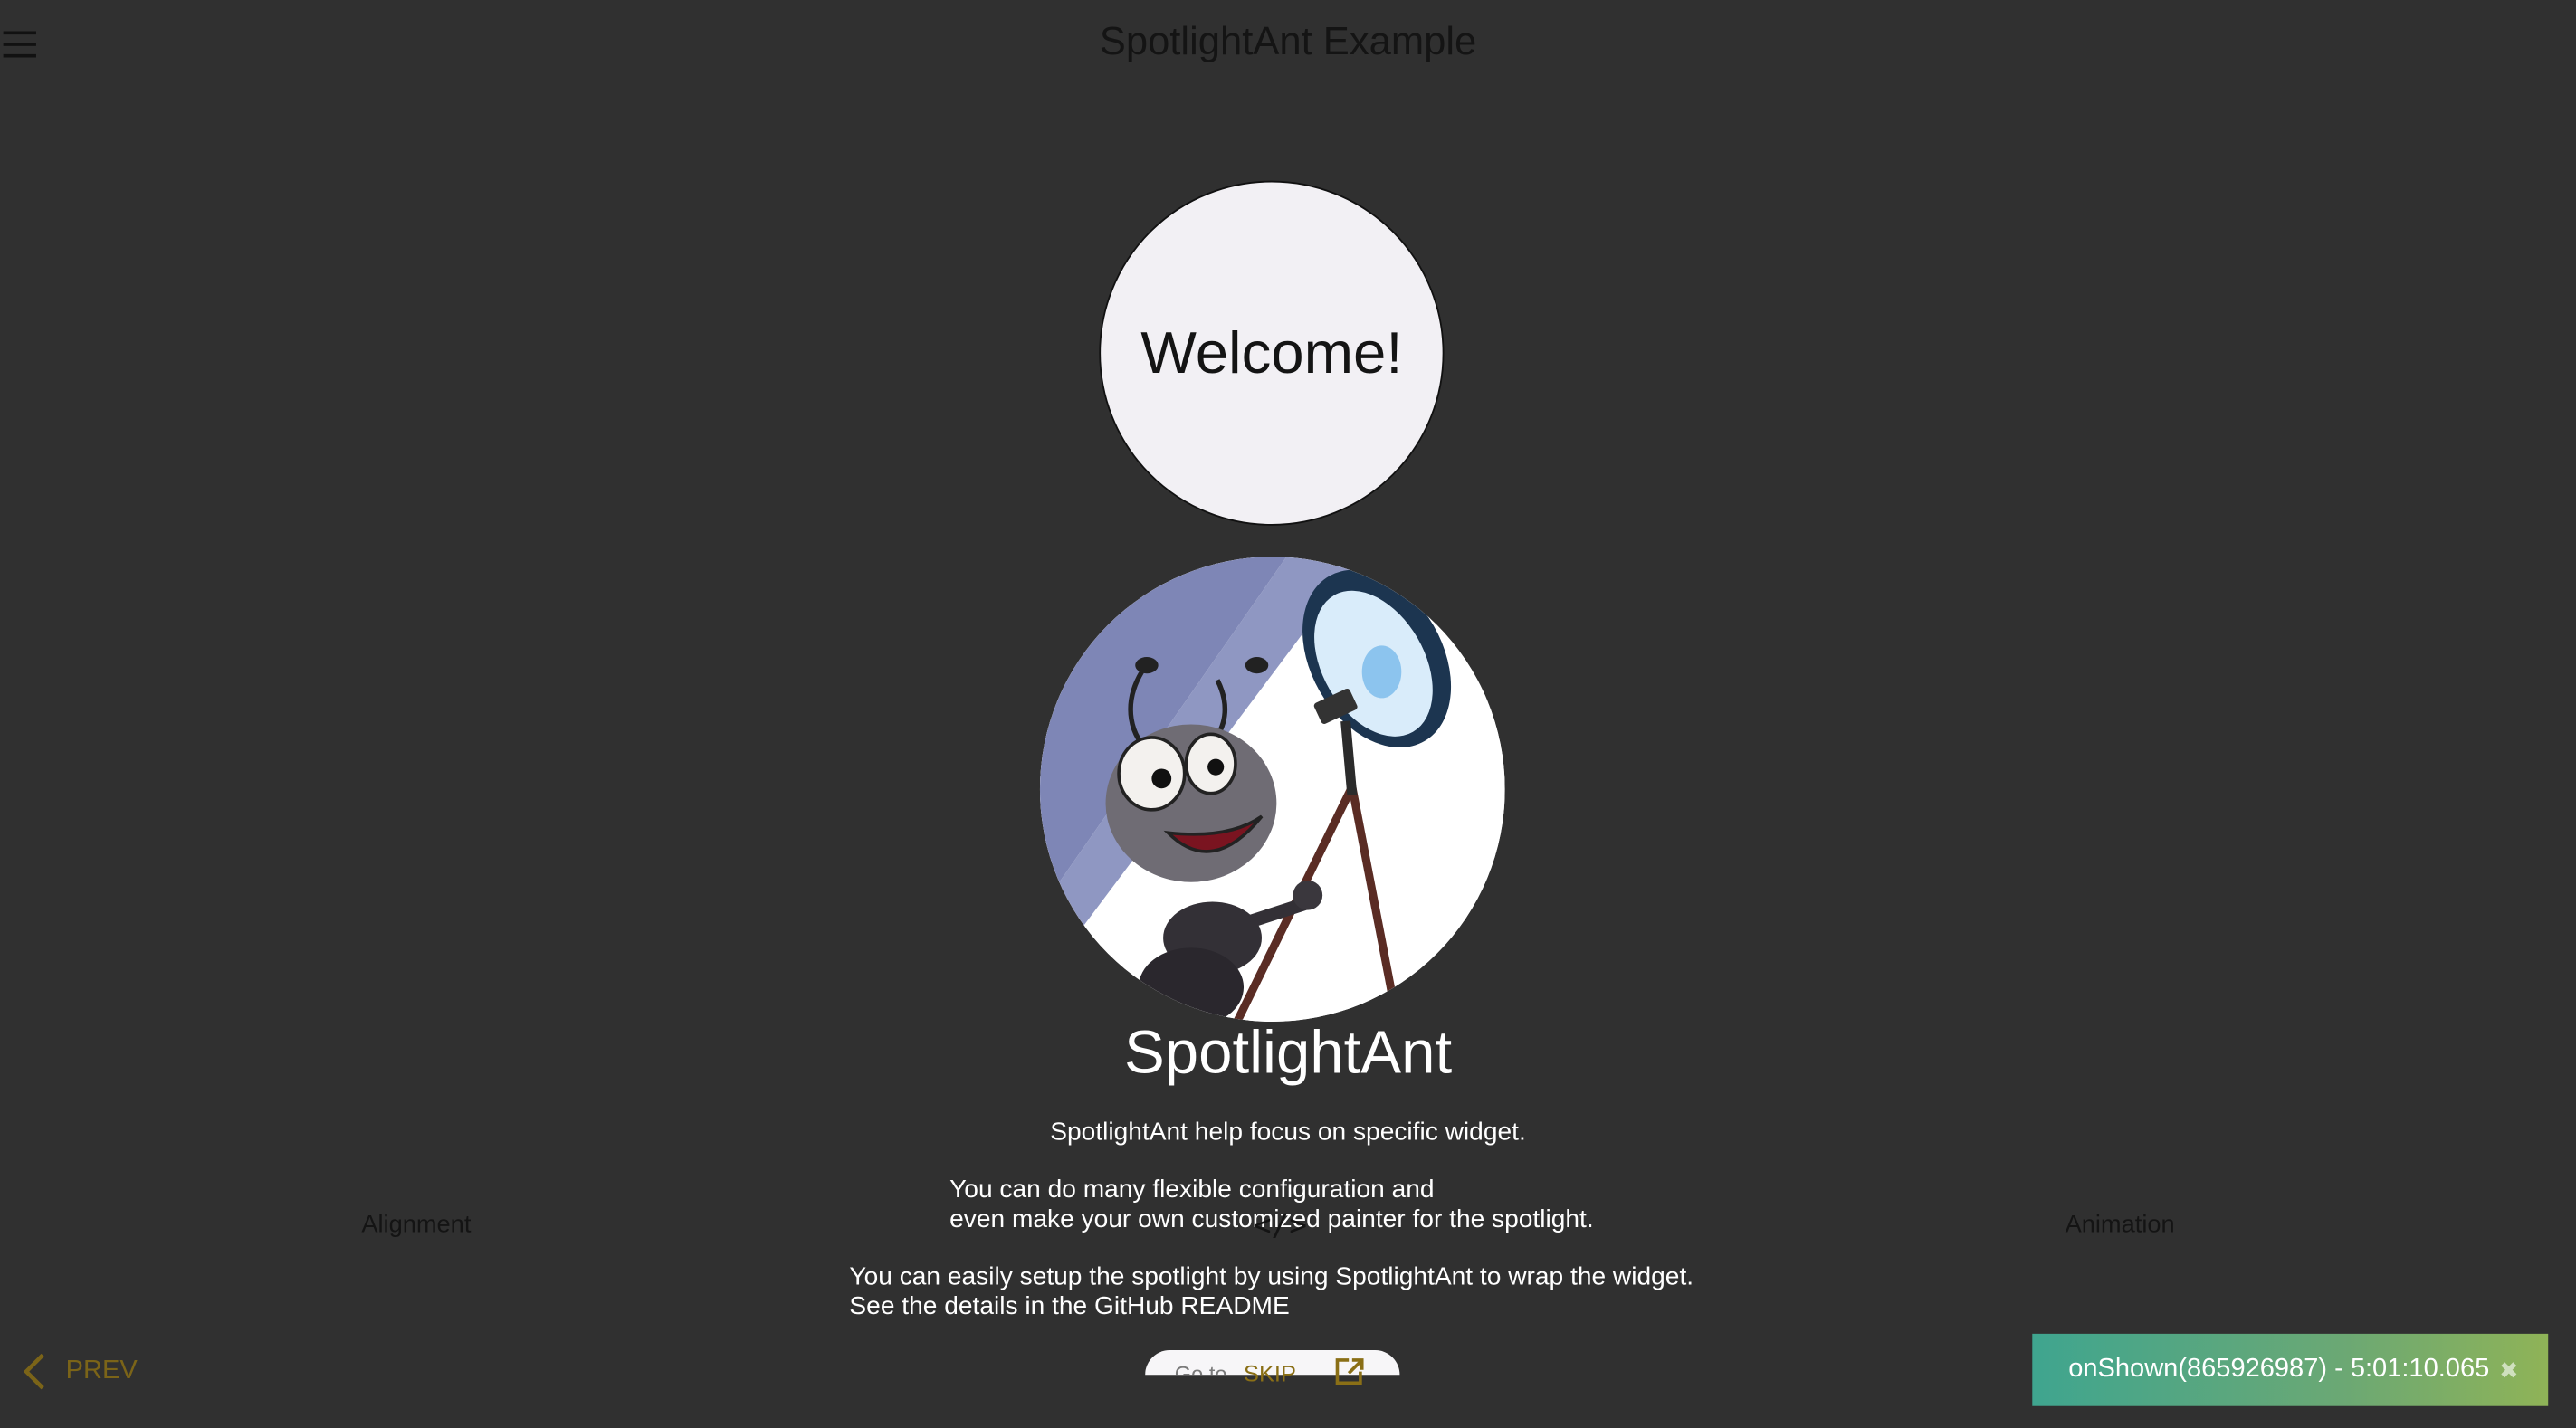 The height and width of the screenshot is (1428, 2576). What do you see at coordinates (1070, 1306) in the screenshot?
I see `intro-line-5: See the details in the GitHub README` at bounding box center [1070, 1306].